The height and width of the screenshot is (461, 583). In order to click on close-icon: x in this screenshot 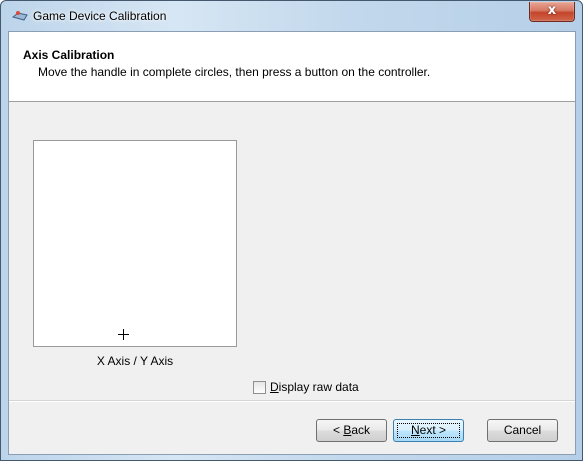, I will do `click(552, 10)`.